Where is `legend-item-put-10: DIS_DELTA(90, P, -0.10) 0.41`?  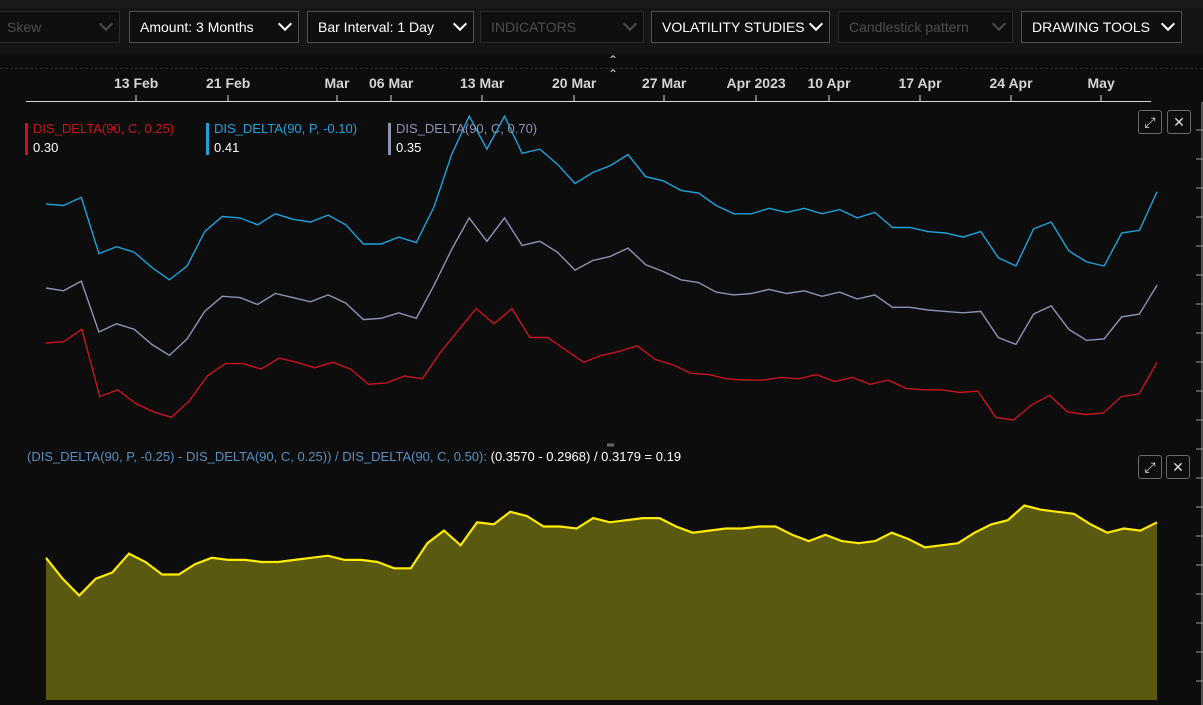
legend-item-put-10: DIS_DELTA(90, P, -0.10) 0.41 is located at coordinates (281, 138).